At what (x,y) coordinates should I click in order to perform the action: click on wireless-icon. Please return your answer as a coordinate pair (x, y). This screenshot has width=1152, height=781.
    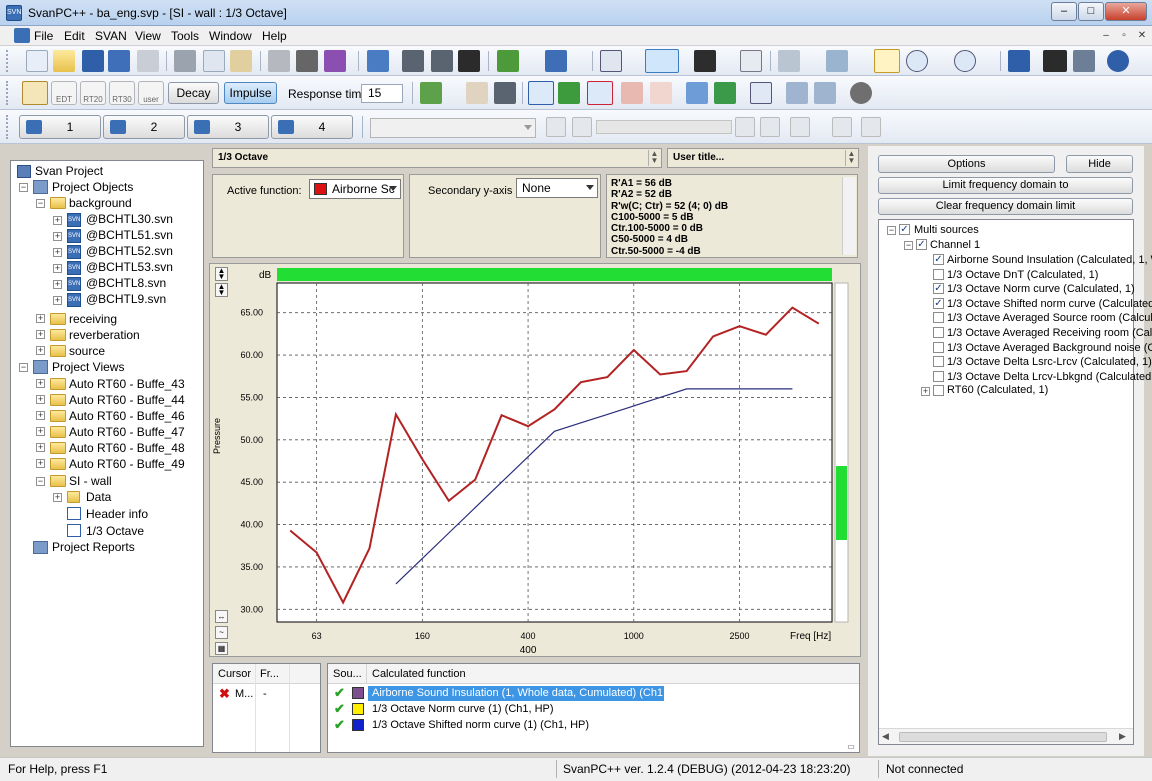
    Looking at the image, I should click on (335, 61).